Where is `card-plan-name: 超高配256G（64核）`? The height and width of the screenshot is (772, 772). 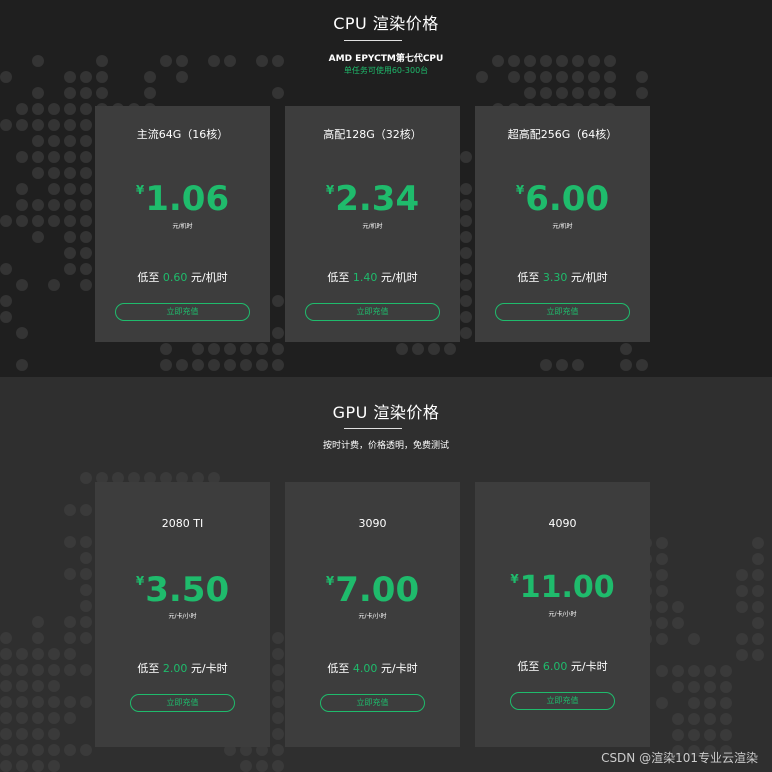
card-plan-name: 超高配256G（64核） is located at coordinates (562, 134).